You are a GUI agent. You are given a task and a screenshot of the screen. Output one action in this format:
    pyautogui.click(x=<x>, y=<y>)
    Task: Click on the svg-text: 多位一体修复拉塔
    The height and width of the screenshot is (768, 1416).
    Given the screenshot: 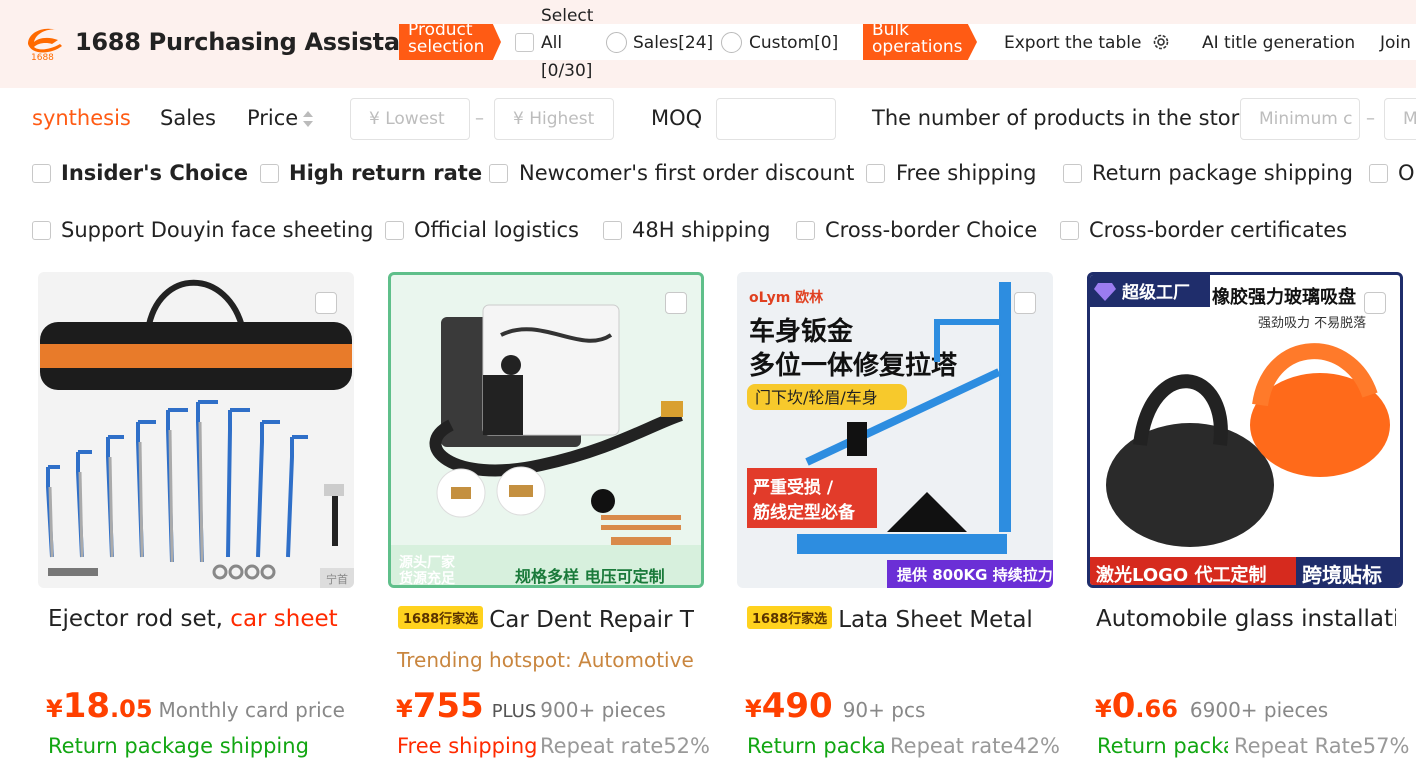 What is the action you would take?
    pyautogui.click(x=853, y=365)
    